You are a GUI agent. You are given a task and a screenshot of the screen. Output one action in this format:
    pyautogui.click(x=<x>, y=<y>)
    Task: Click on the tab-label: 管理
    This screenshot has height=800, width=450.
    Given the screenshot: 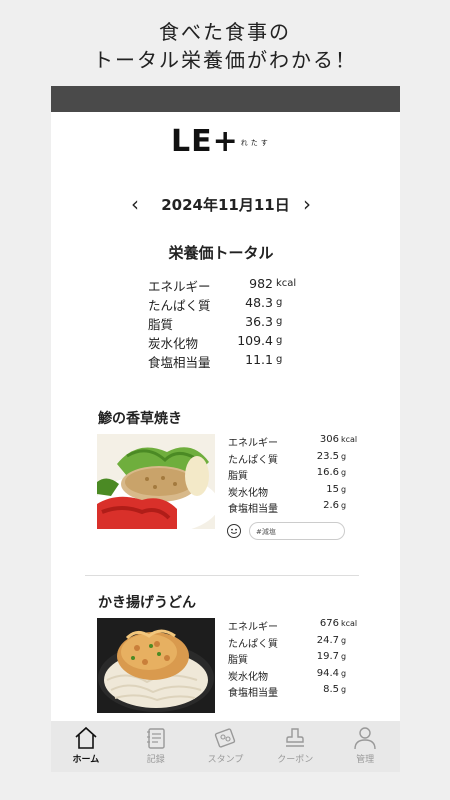 What is the action you would take?
    pyautogui.click(x=365, y=760)
    